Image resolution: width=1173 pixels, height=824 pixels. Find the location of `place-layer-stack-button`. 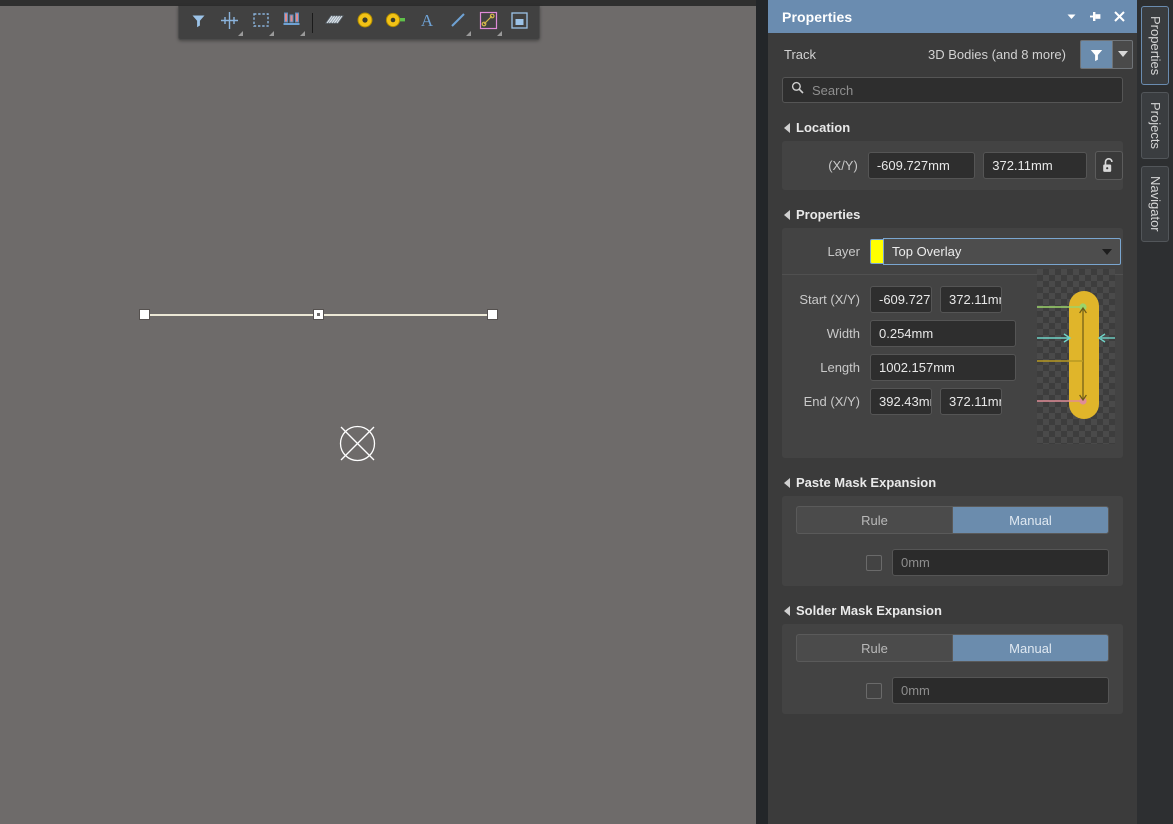

place-layer-stack-button is located at coordinates (291, 23).